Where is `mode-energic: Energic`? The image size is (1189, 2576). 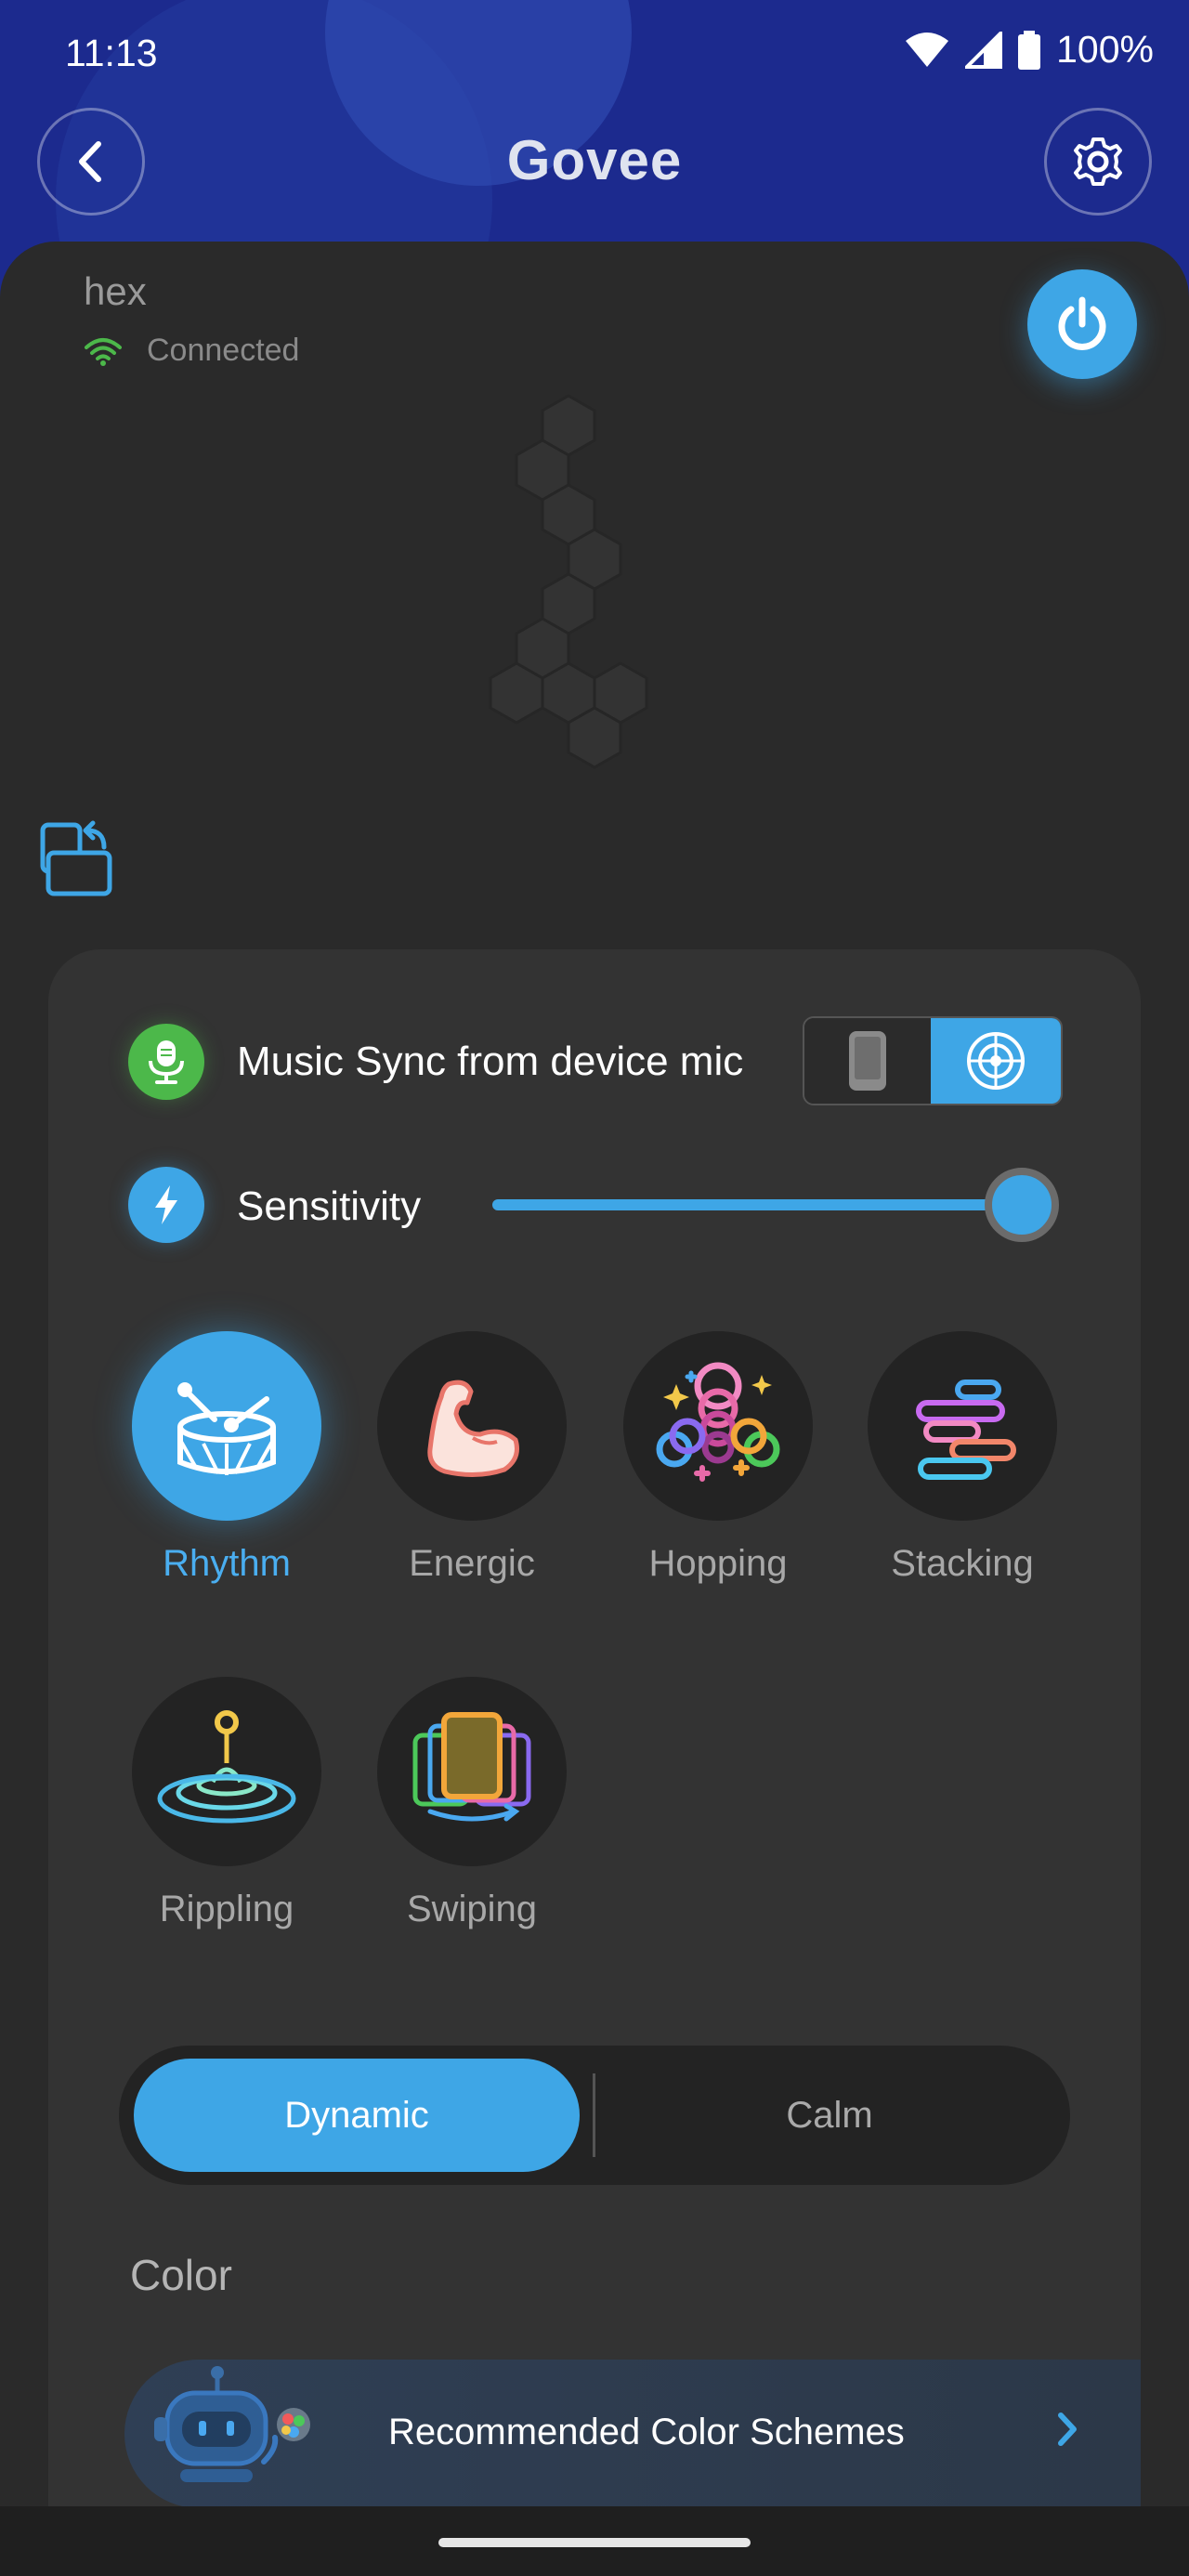 mode-energic: Energic is located at coordinates (472, 1458).